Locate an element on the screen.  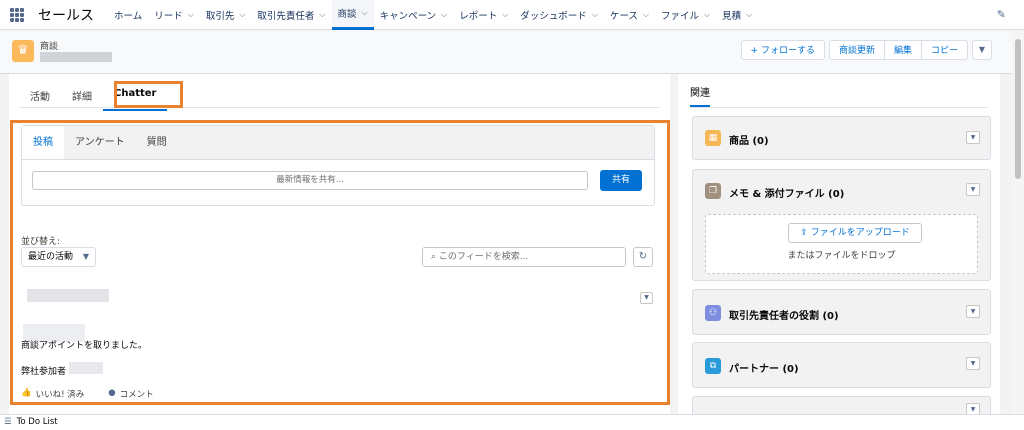
related-card-partial: ▼ is located at coordinates (841, 406).